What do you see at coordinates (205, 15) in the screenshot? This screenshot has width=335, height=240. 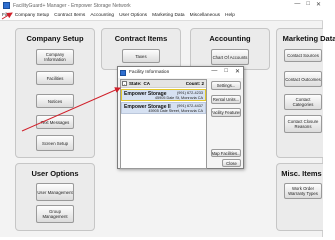 I see `menu-miscellaneous: Miscellaneous` at bounding box center [205, 15].